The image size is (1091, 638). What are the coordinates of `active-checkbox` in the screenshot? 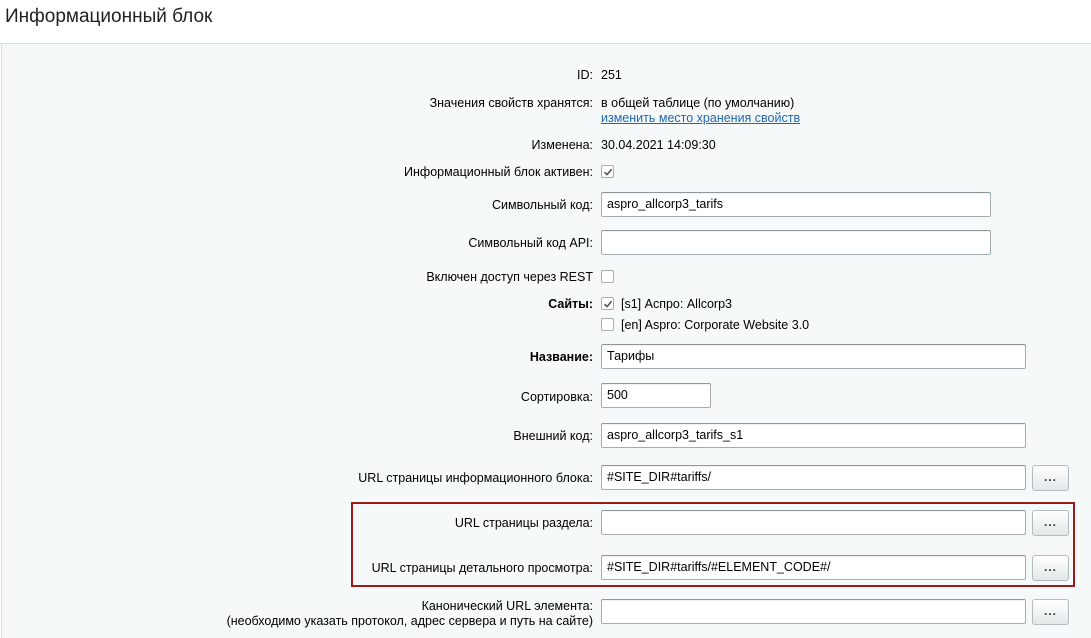 It's located at (607, 171).